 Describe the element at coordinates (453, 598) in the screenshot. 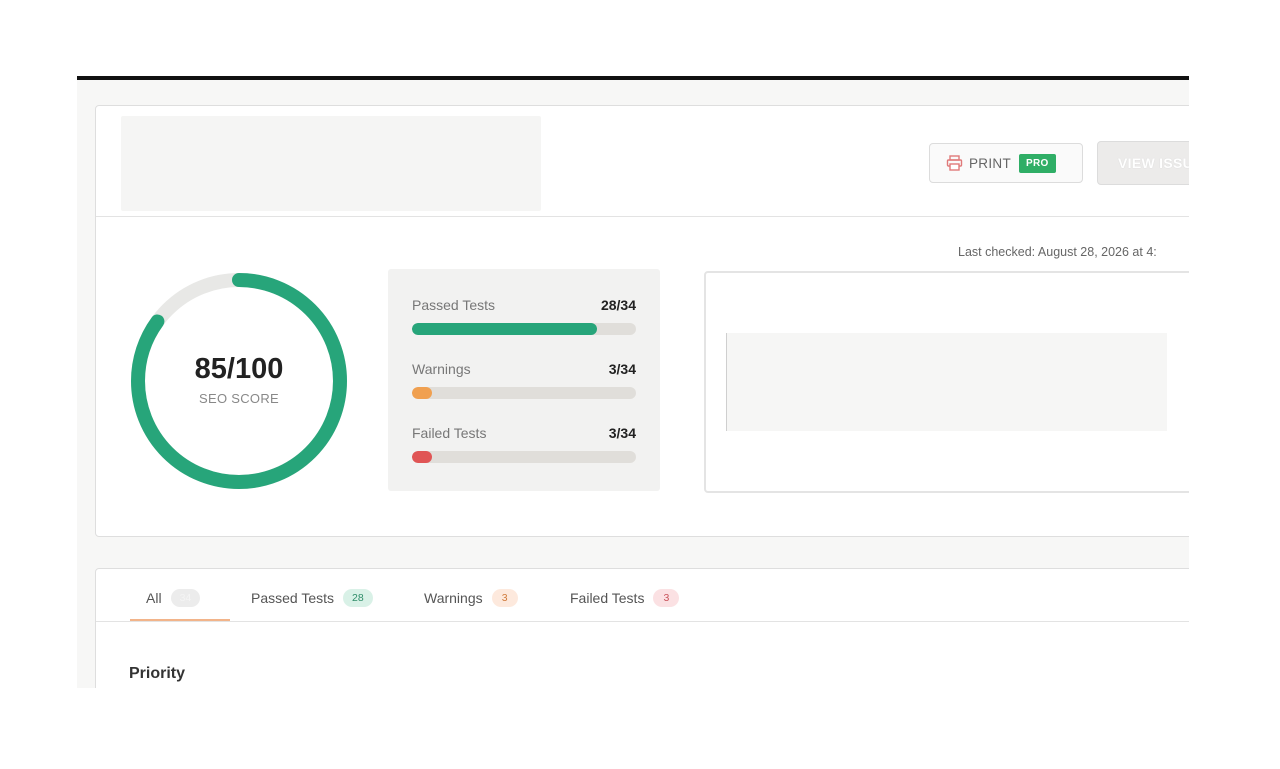

I see `tab-label: Warnings` at that location.